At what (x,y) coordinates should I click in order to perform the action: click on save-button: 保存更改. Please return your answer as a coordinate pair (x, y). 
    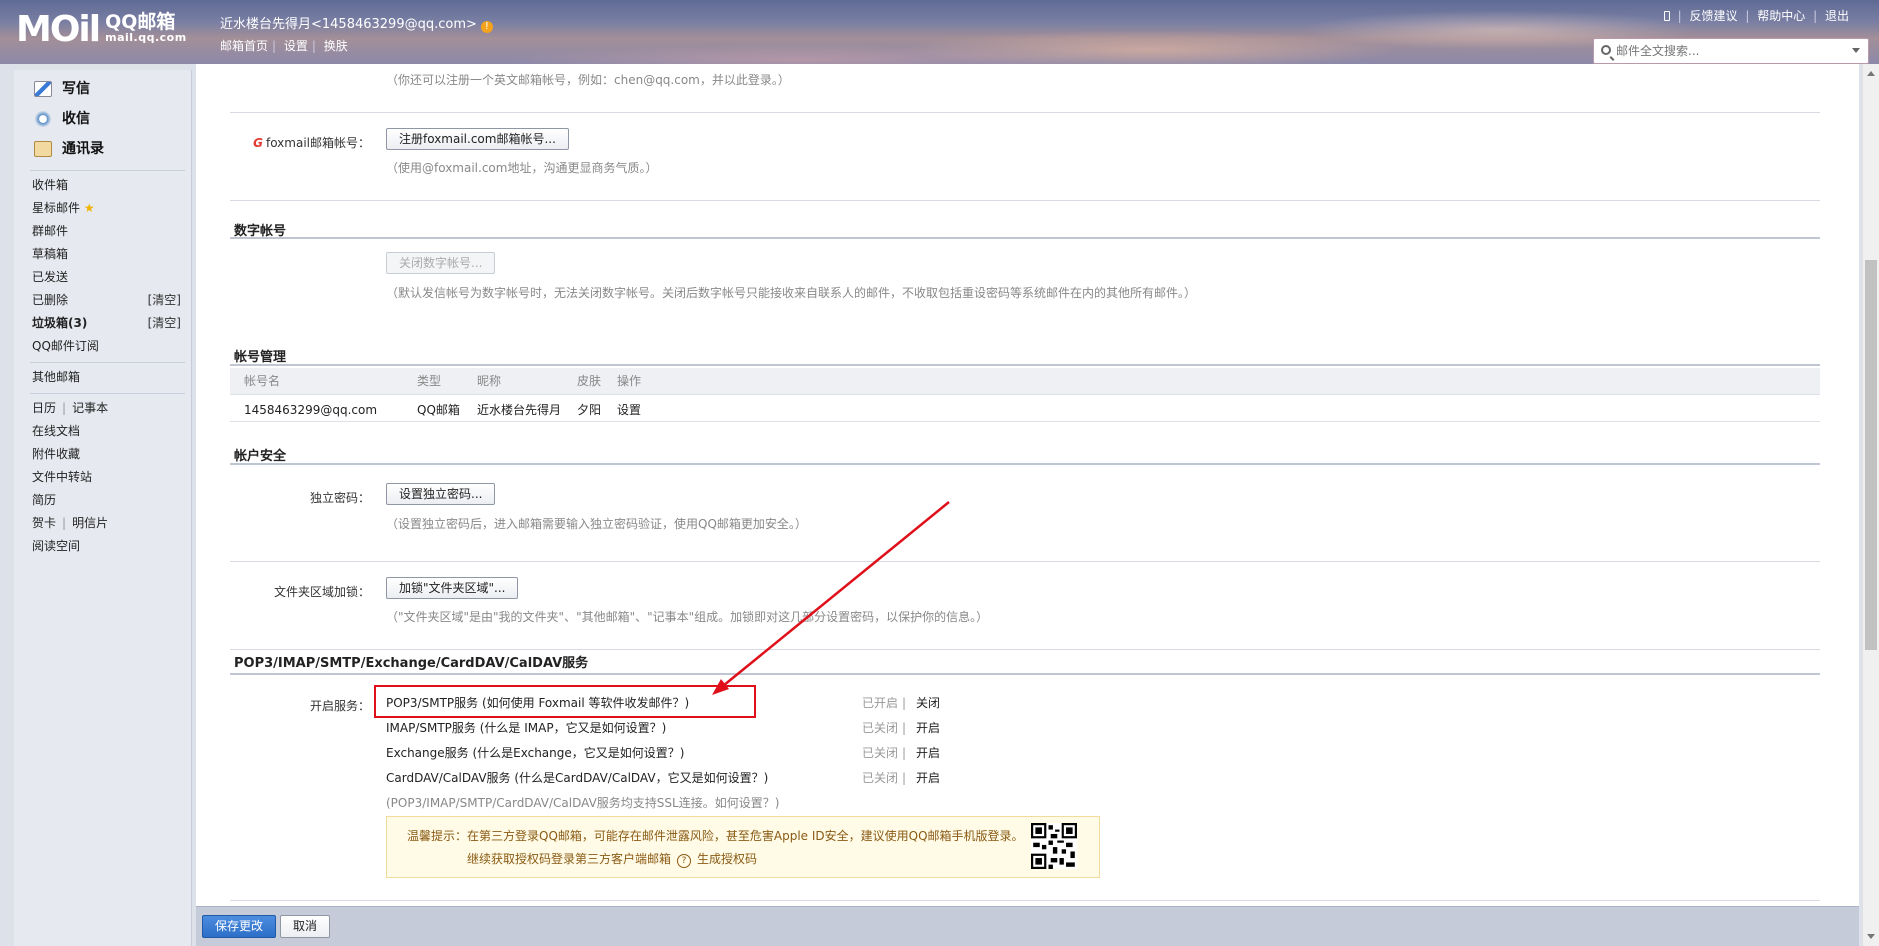
    Looking at the image, I should click on (239, 926).